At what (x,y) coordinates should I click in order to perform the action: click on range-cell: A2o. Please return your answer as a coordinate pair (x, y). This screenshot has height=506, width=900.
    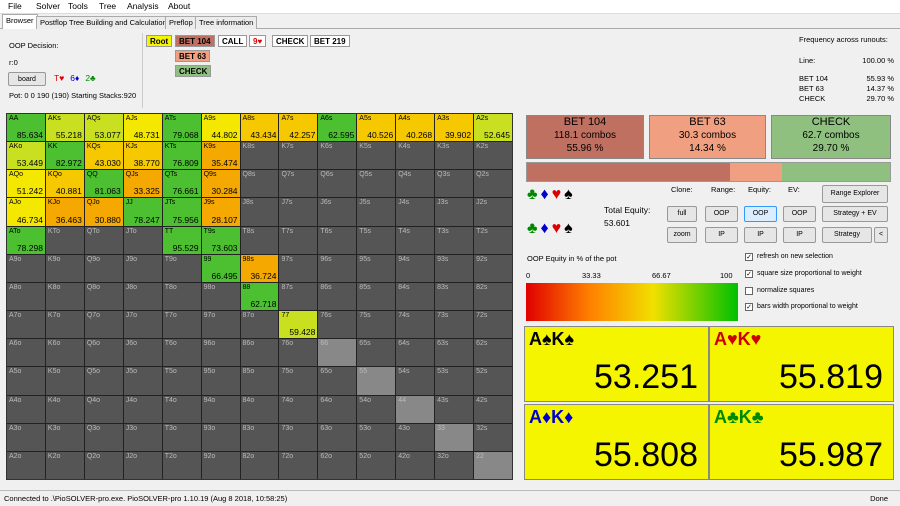
    Looking at the image, I should click on (26, 465).